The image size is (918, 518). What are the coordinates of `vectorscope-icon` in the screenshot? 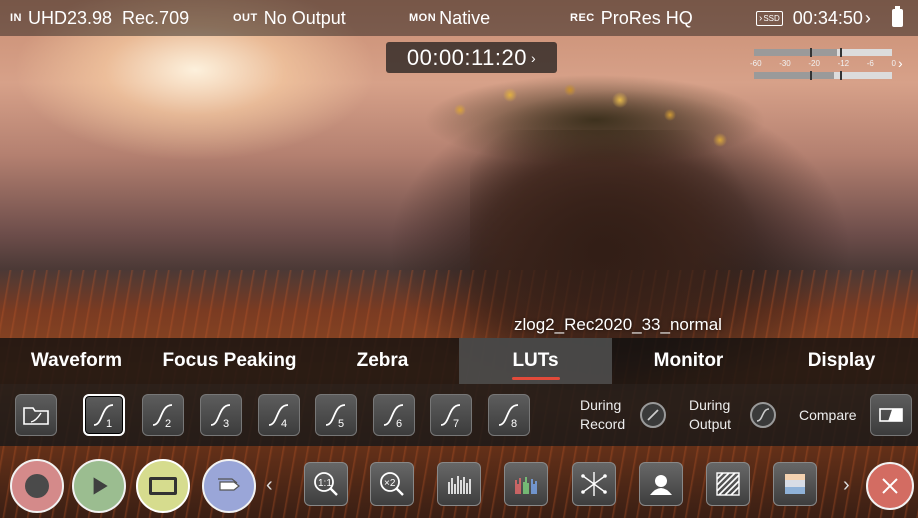 It's located at (594, 484).